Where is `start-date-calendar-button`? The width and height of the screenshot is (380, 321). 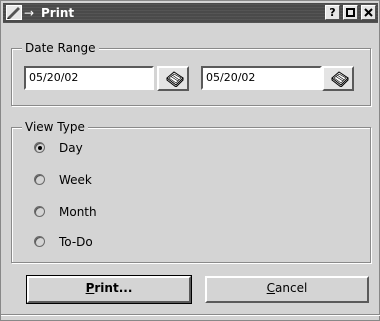 start-date-calendar-button is located at coordinates (173, 78).